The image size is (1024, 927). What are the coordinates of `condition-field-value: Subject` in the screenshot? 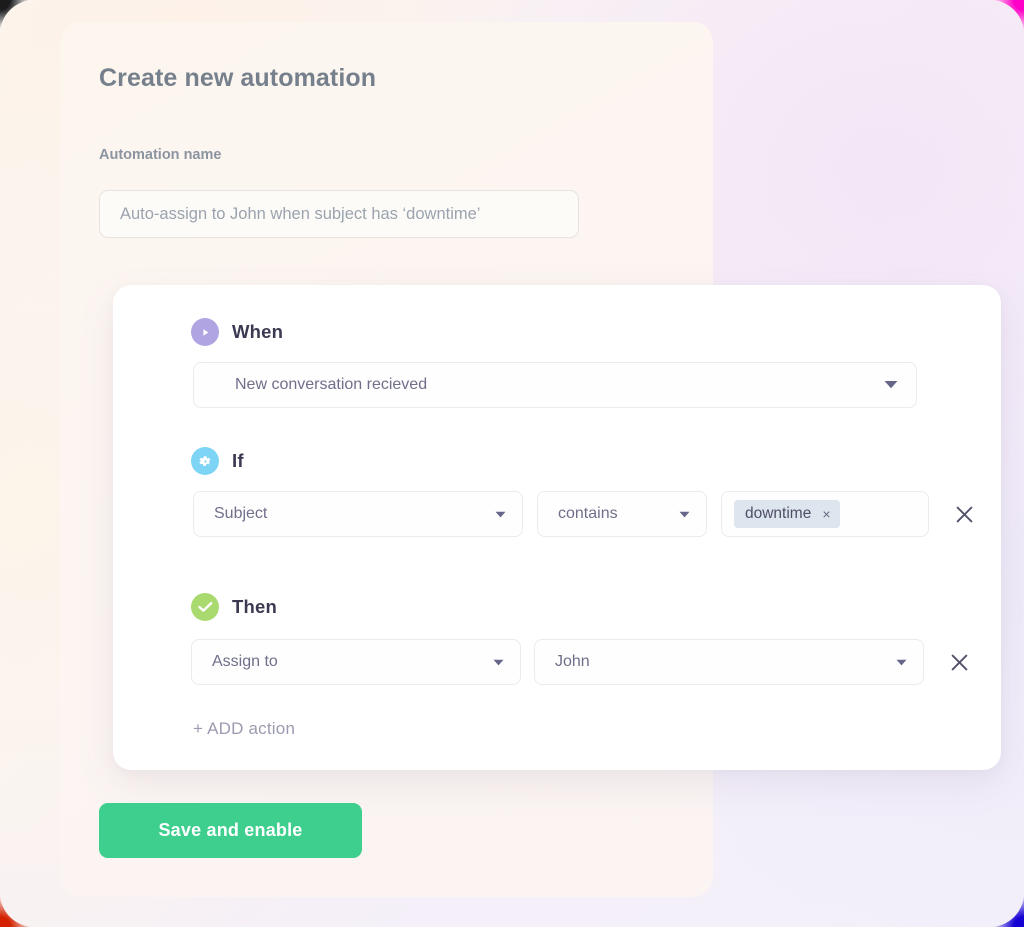 It's located at (241, 513).